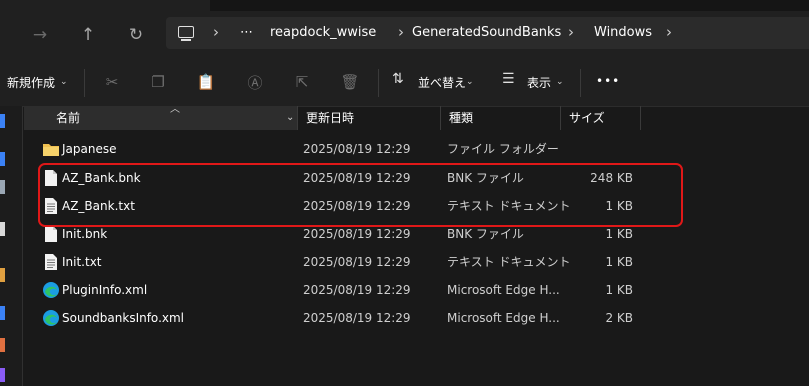  Describe the element at coordinates (587, 118) in the screenshot. I see `column-size-label: サイズ` at that location.